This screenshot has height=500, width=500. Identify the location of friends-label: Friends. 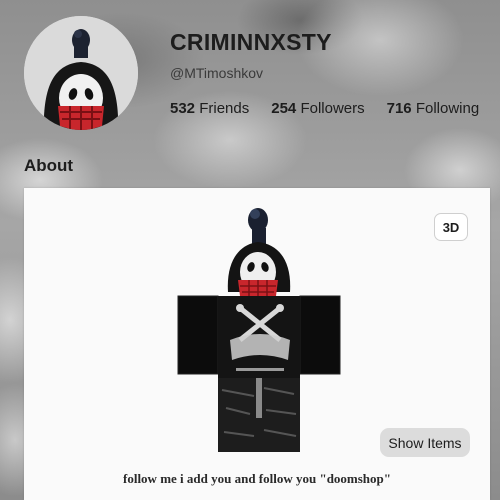
(224, 108).